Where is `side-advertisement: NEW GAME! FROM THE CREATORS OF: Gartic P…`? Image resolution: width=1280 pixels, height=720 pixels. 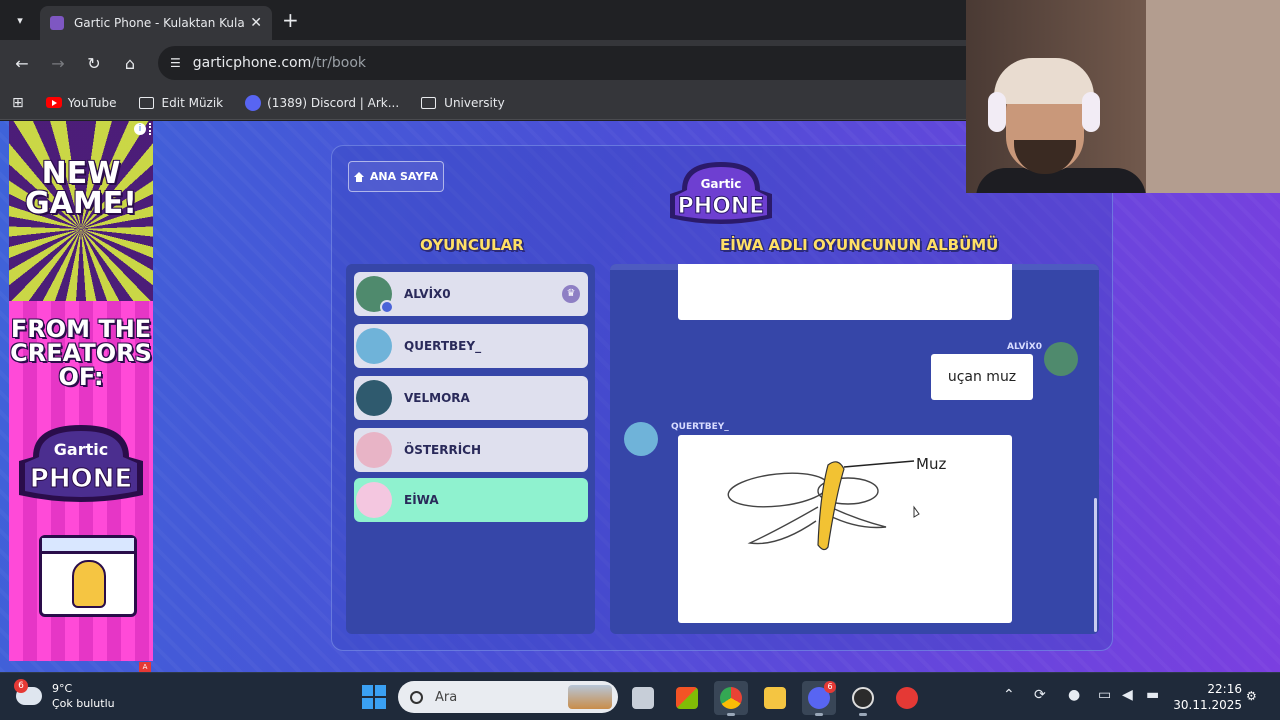 side-advertisement: NEW GAME! FROM THE CREATORS OF: Gartic P… is located at coordinates (81, 391).